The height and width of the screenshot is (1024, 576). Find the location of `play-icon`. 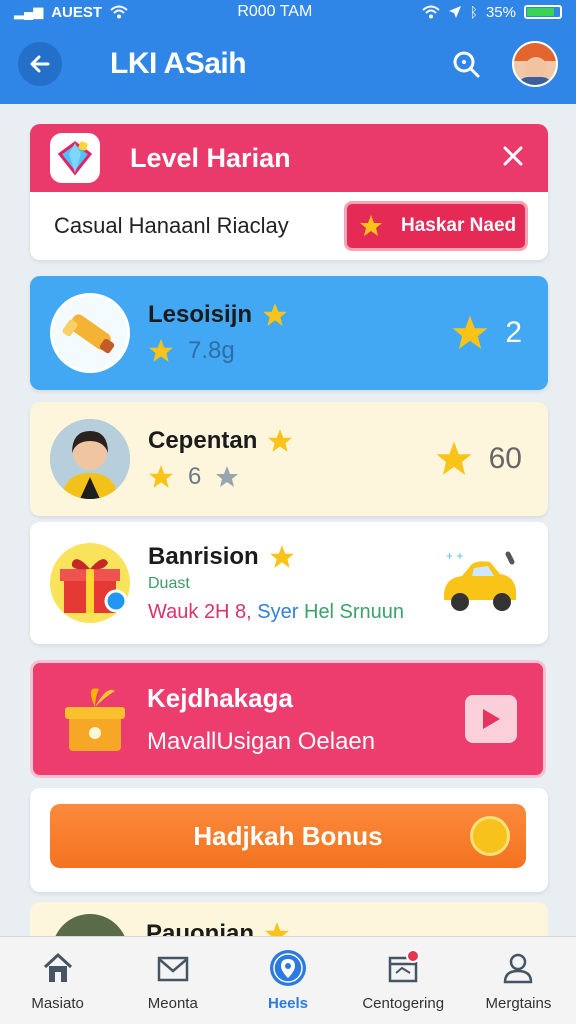

play-icon is located at coordinates (491, 719).